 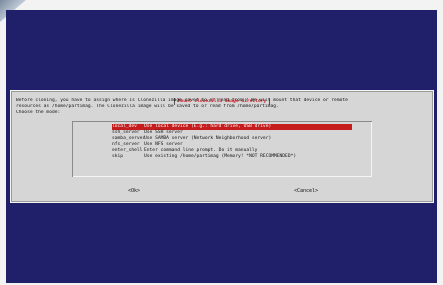 I want to click on menu-item-key: skip, so click(x=118, y=156).